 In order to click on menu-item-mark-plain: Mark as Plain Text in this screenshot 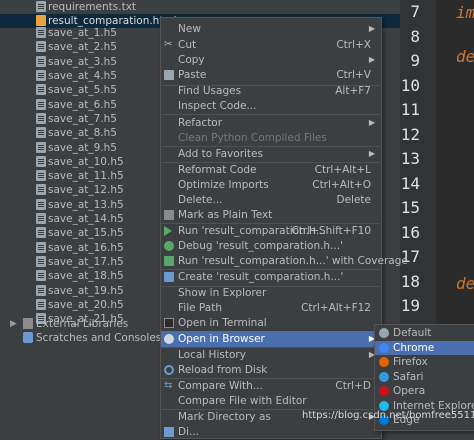, I will do `click(271, 215)`.